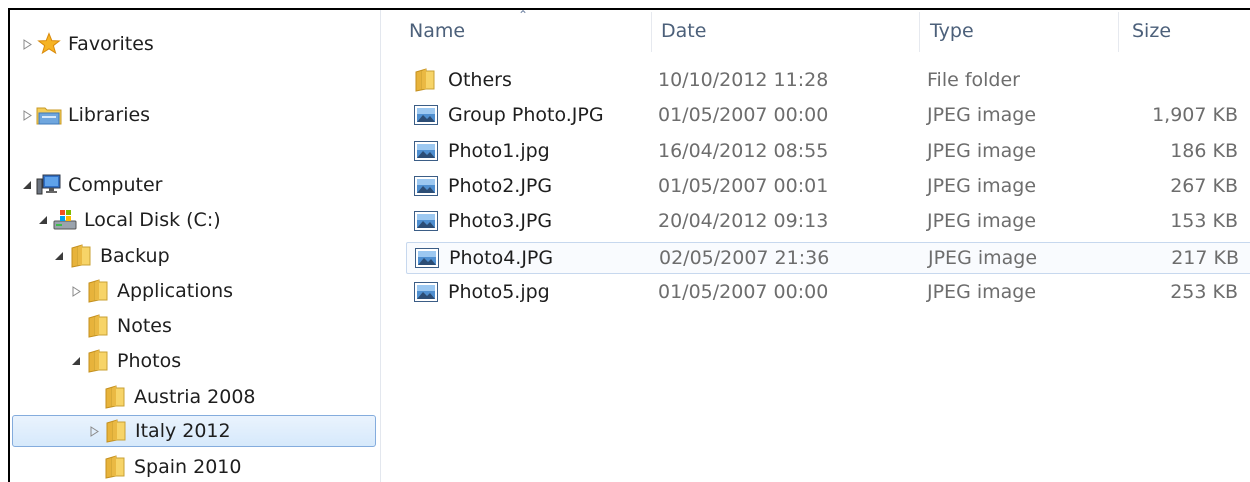 Image resolution: width=1250 pixels, height=482 pixels. Describe the element at coordinates (973, 80) in the screenshot. I see `file-type: File folder` at that location.